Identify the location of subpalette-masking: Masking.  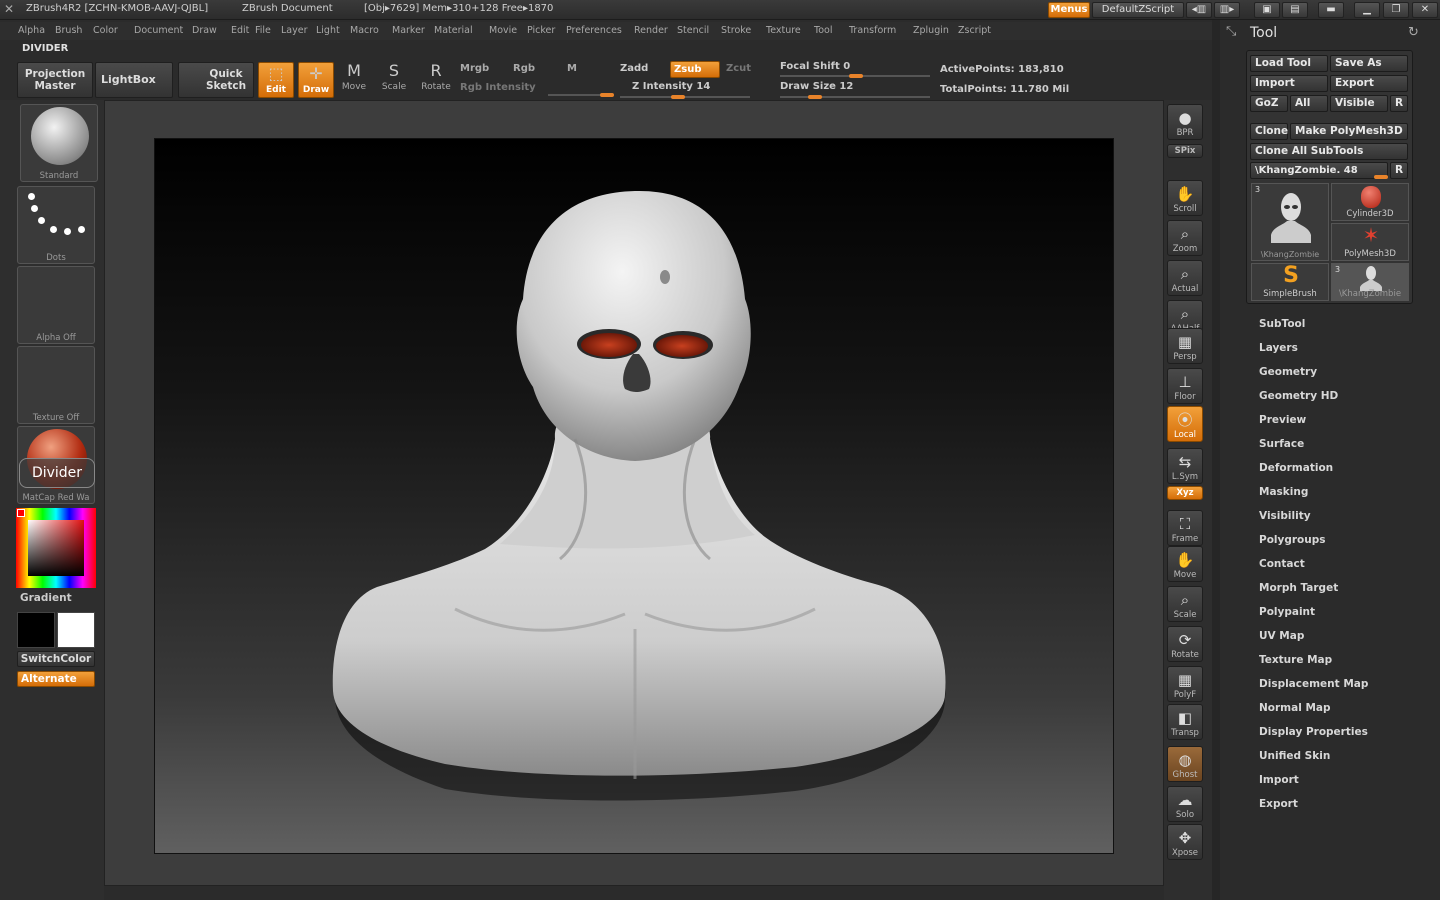
(1283, 492).